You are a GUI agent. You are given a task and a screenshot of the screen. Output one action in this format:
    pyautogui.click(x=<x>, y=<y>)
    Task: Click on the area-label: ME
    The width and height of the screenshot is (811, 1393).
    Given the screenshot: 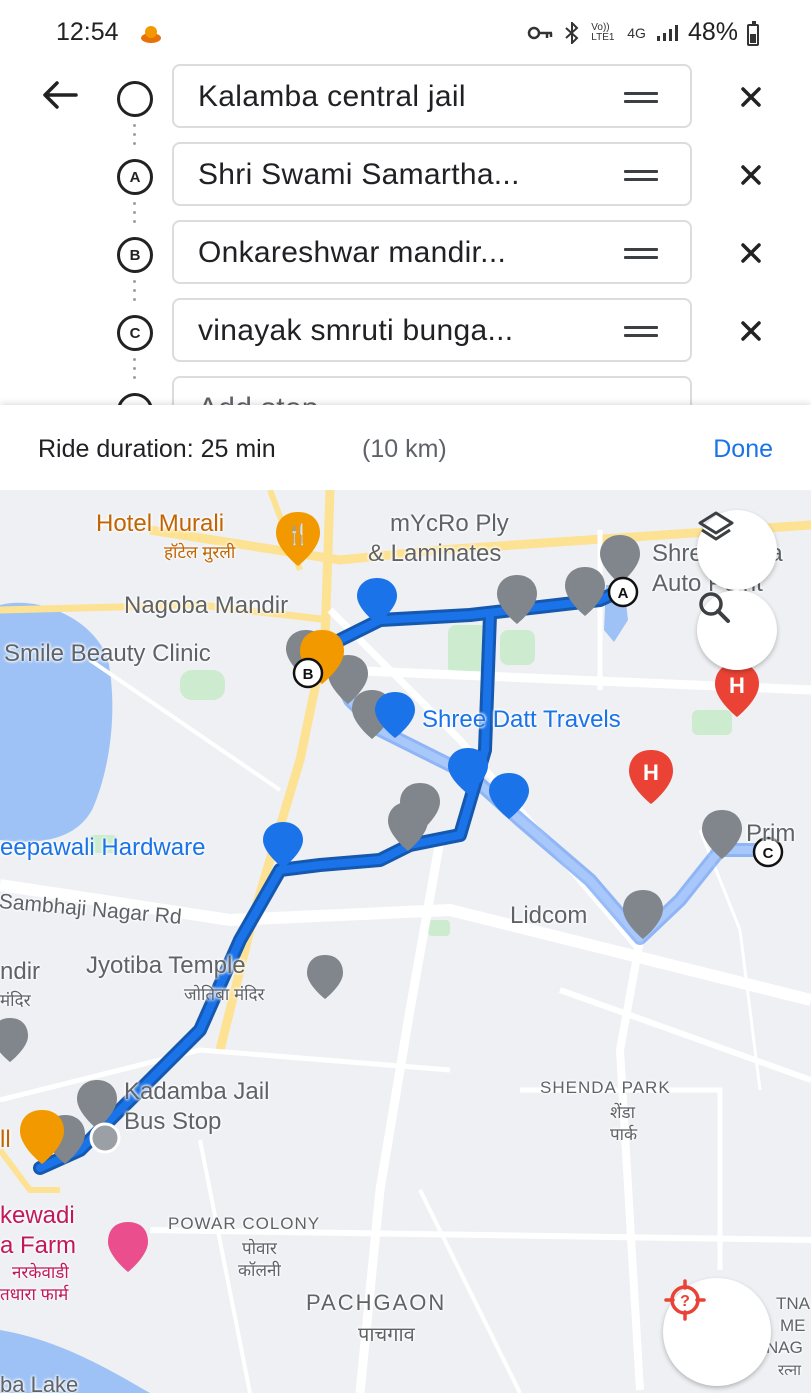 What is the action you would take?
    pyautogui.click(x=793, y=1325)
    